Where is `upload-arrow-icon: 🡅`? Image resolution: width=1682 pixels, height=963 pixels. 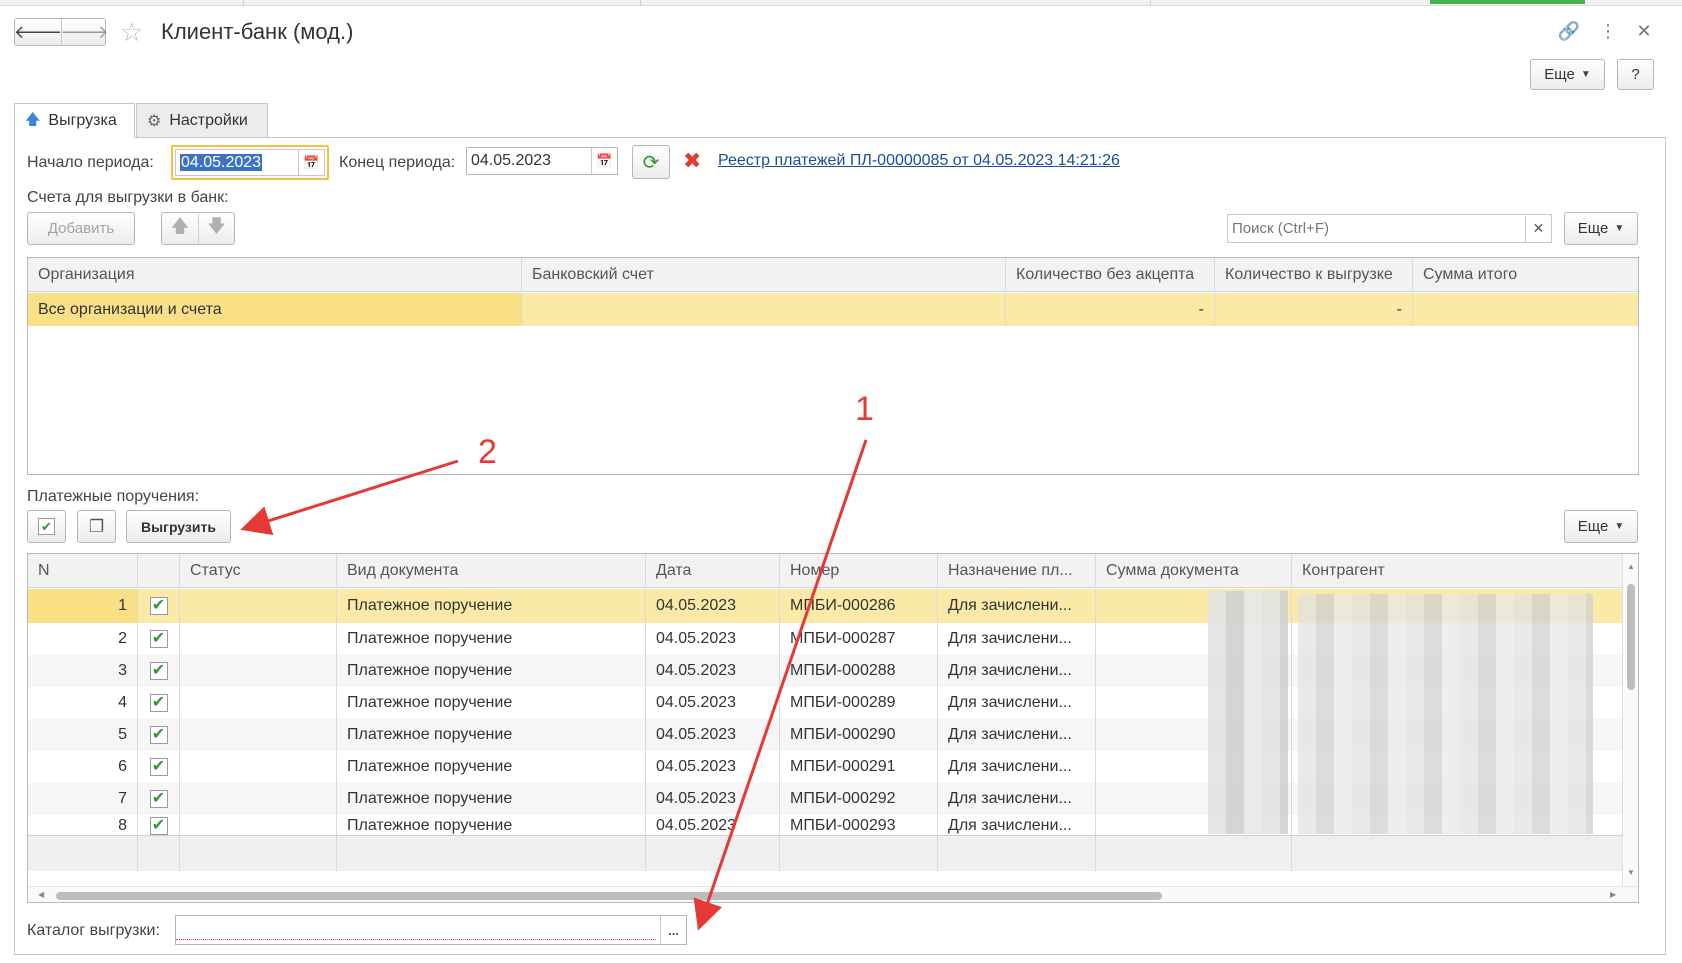 upload-arrow-icon: 🡅 is located at coordinates (33, 119).